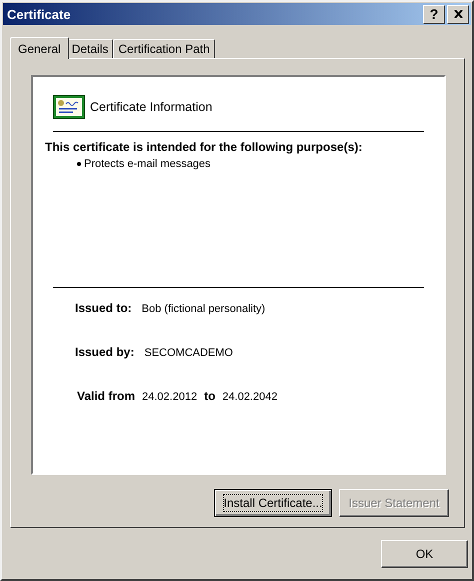 The height and width of the screenshot is (581, 474). Describe the element at coordinates (90, 48) in the screenshot. I see `tab: Details` at that location.